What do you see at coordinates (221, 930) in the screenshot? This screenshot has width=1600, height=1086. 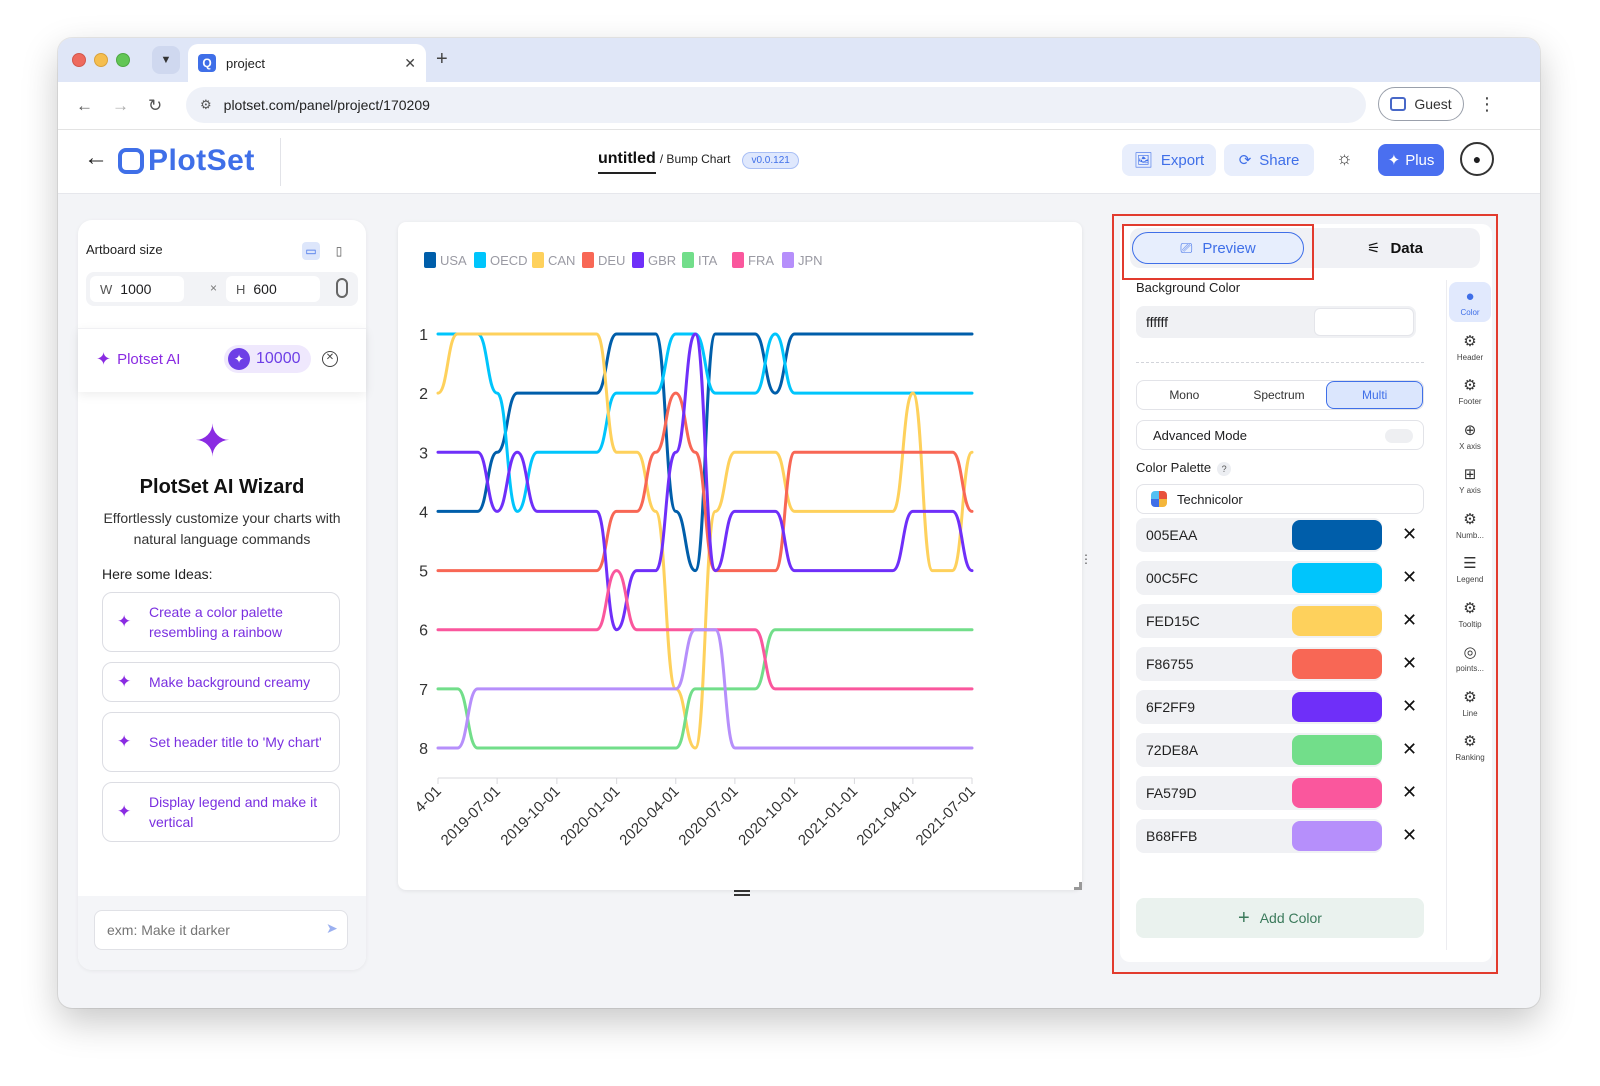 I see `prompt-input` at bounding box center [221, 930].